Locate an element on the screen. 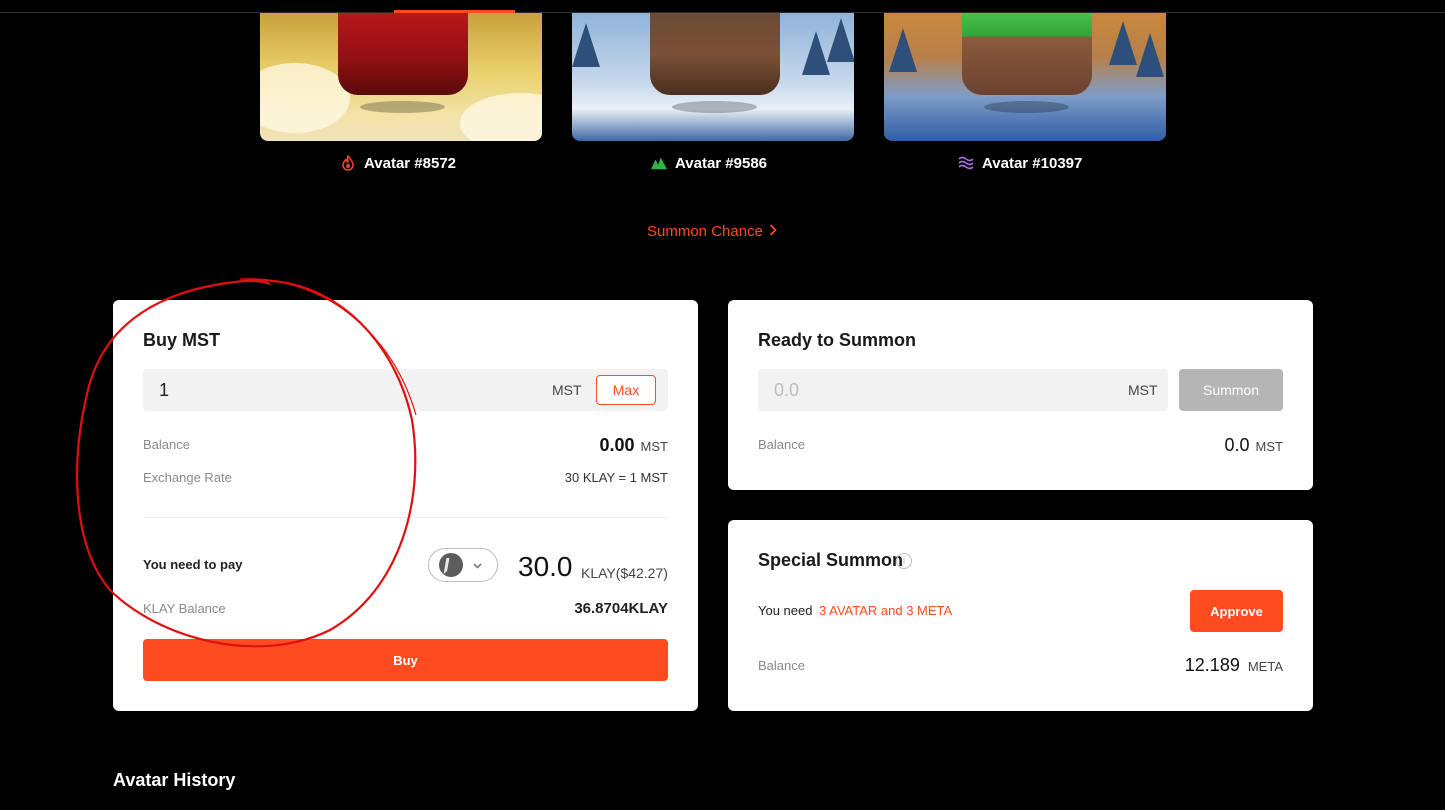 This screenshot has width=1445, height=810. avatar-name: Avatar #10397 is located at coordinates (1032, 163).